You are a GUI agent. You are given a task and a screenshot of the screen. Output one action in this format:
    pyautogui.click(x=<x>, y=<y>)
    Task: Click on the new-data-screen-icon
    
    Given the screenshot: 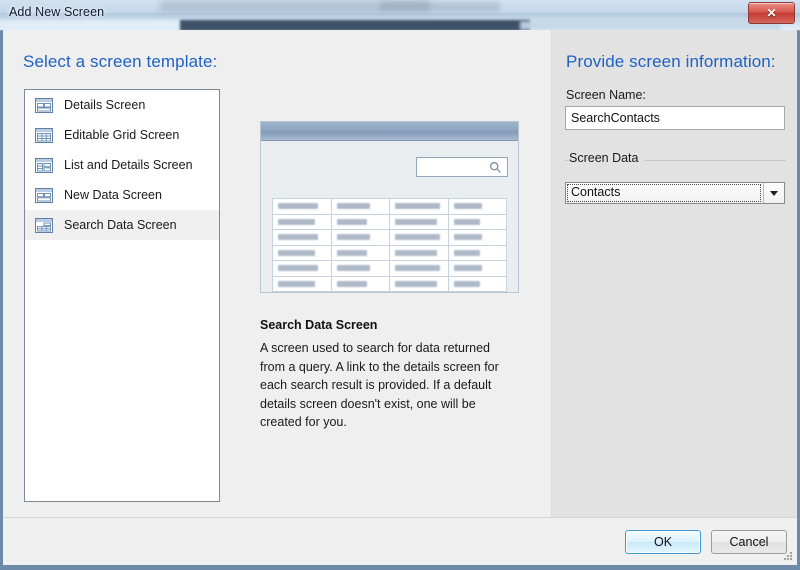 What is the action you would take?
    pyautogui.click(x=44, y=195)
    